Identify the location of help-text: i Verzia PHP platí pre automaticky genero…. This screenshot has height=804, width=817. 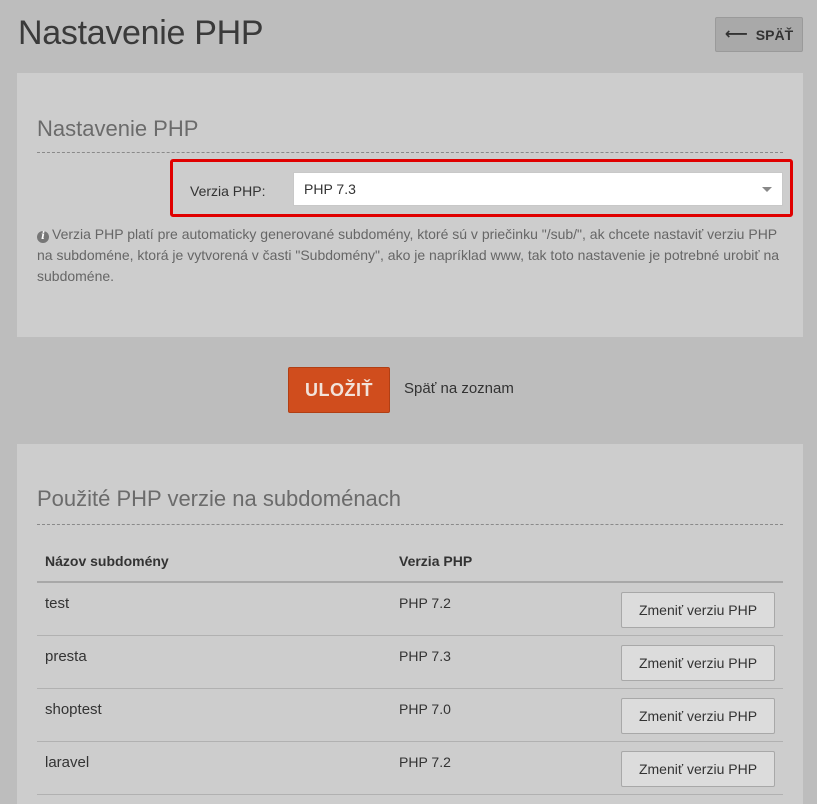
(412, 255).